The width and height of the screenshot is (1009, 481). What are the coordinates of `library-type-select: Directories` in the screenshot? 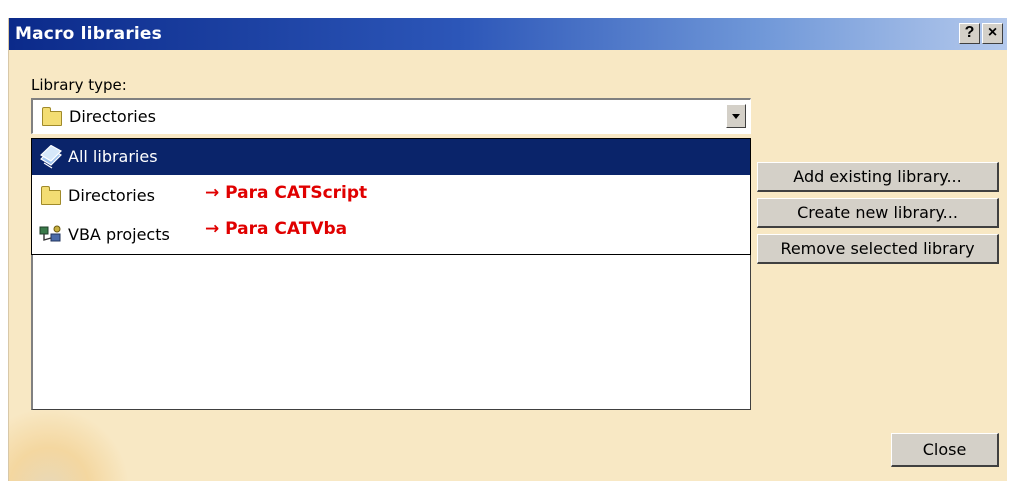 It's located at (391, 116).